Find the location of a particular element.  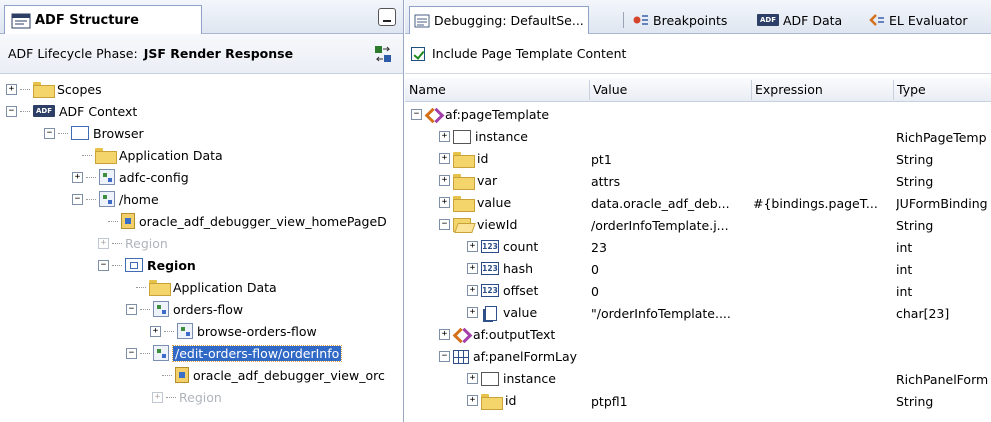

tree-node-label: Application Data is located at coordinates (171, 155).